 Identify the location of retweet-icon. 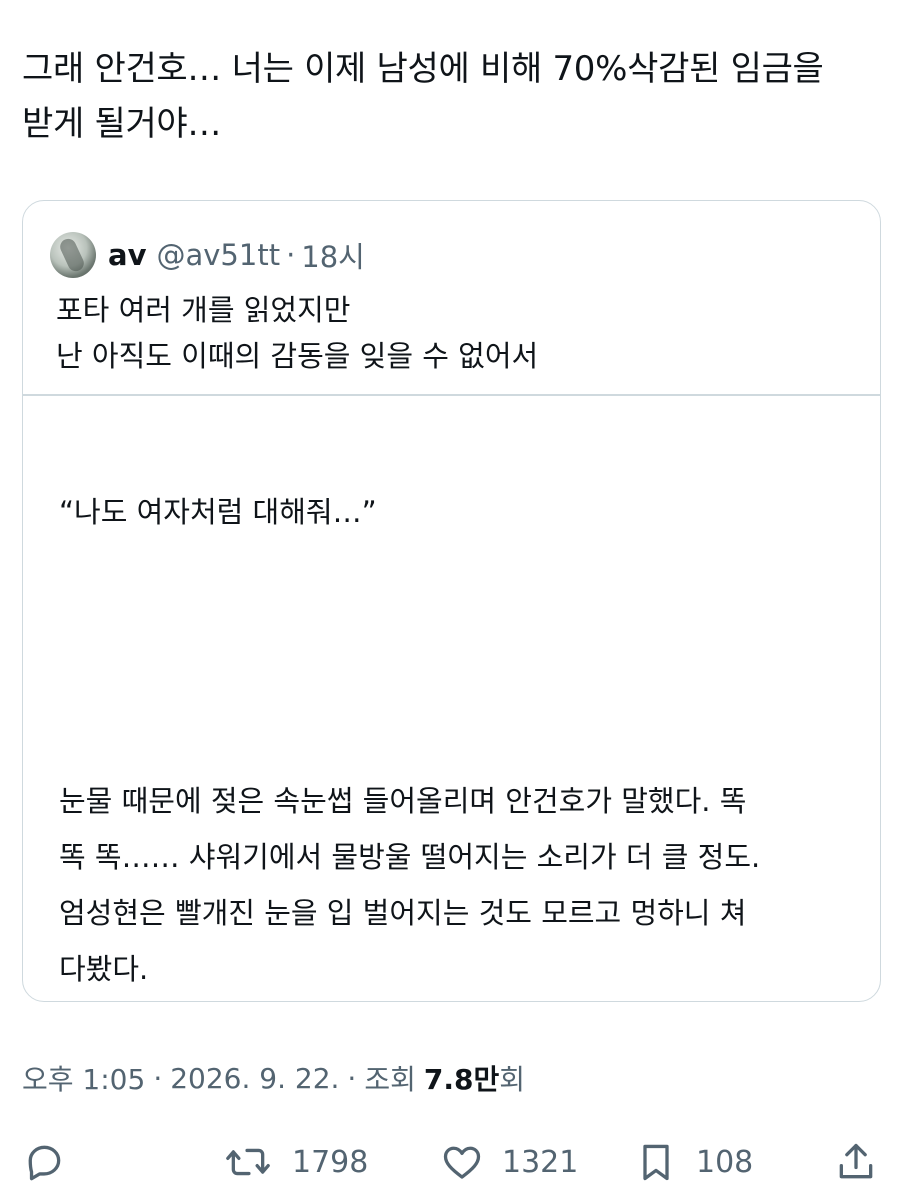
(248, 1162).